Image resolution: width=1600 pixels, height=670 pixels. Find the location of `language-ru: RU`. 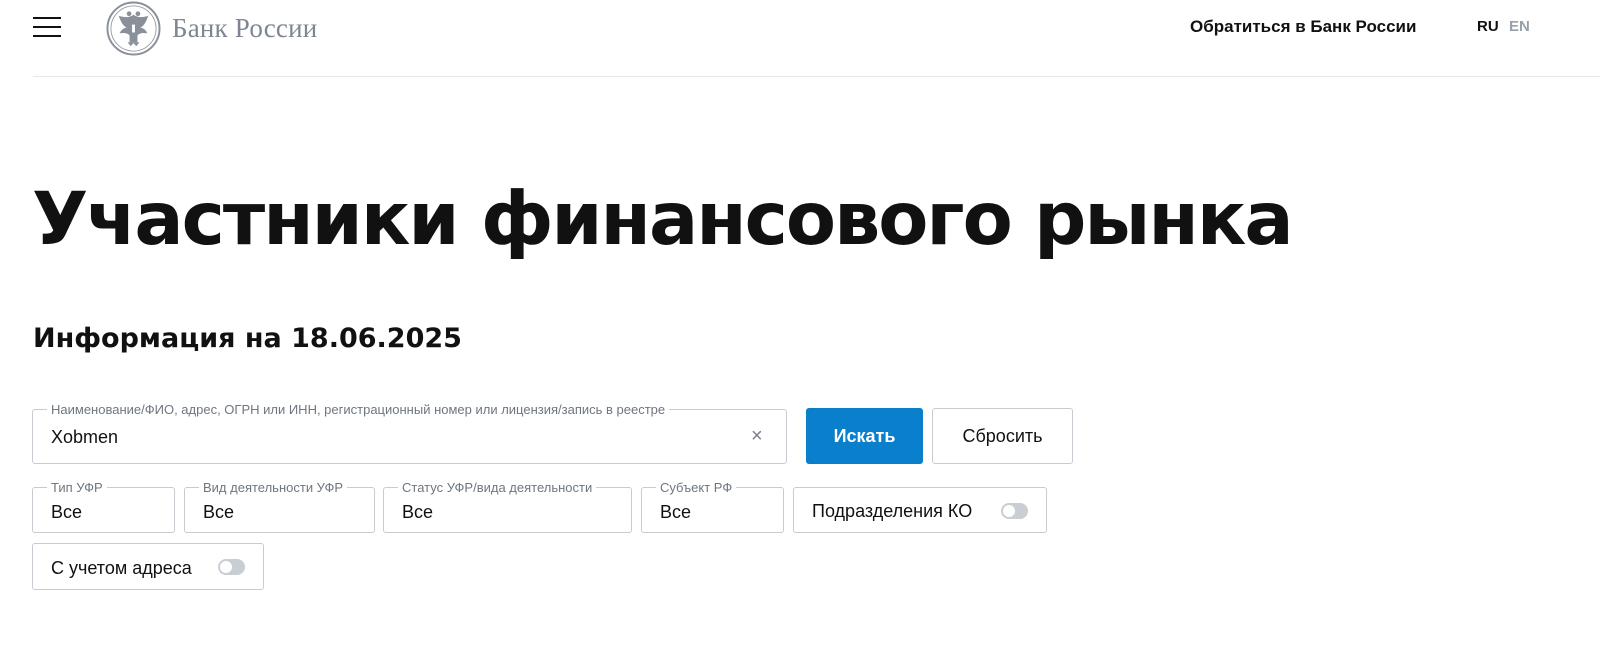

language-ru: RU is located at coordinates (1488, 26).